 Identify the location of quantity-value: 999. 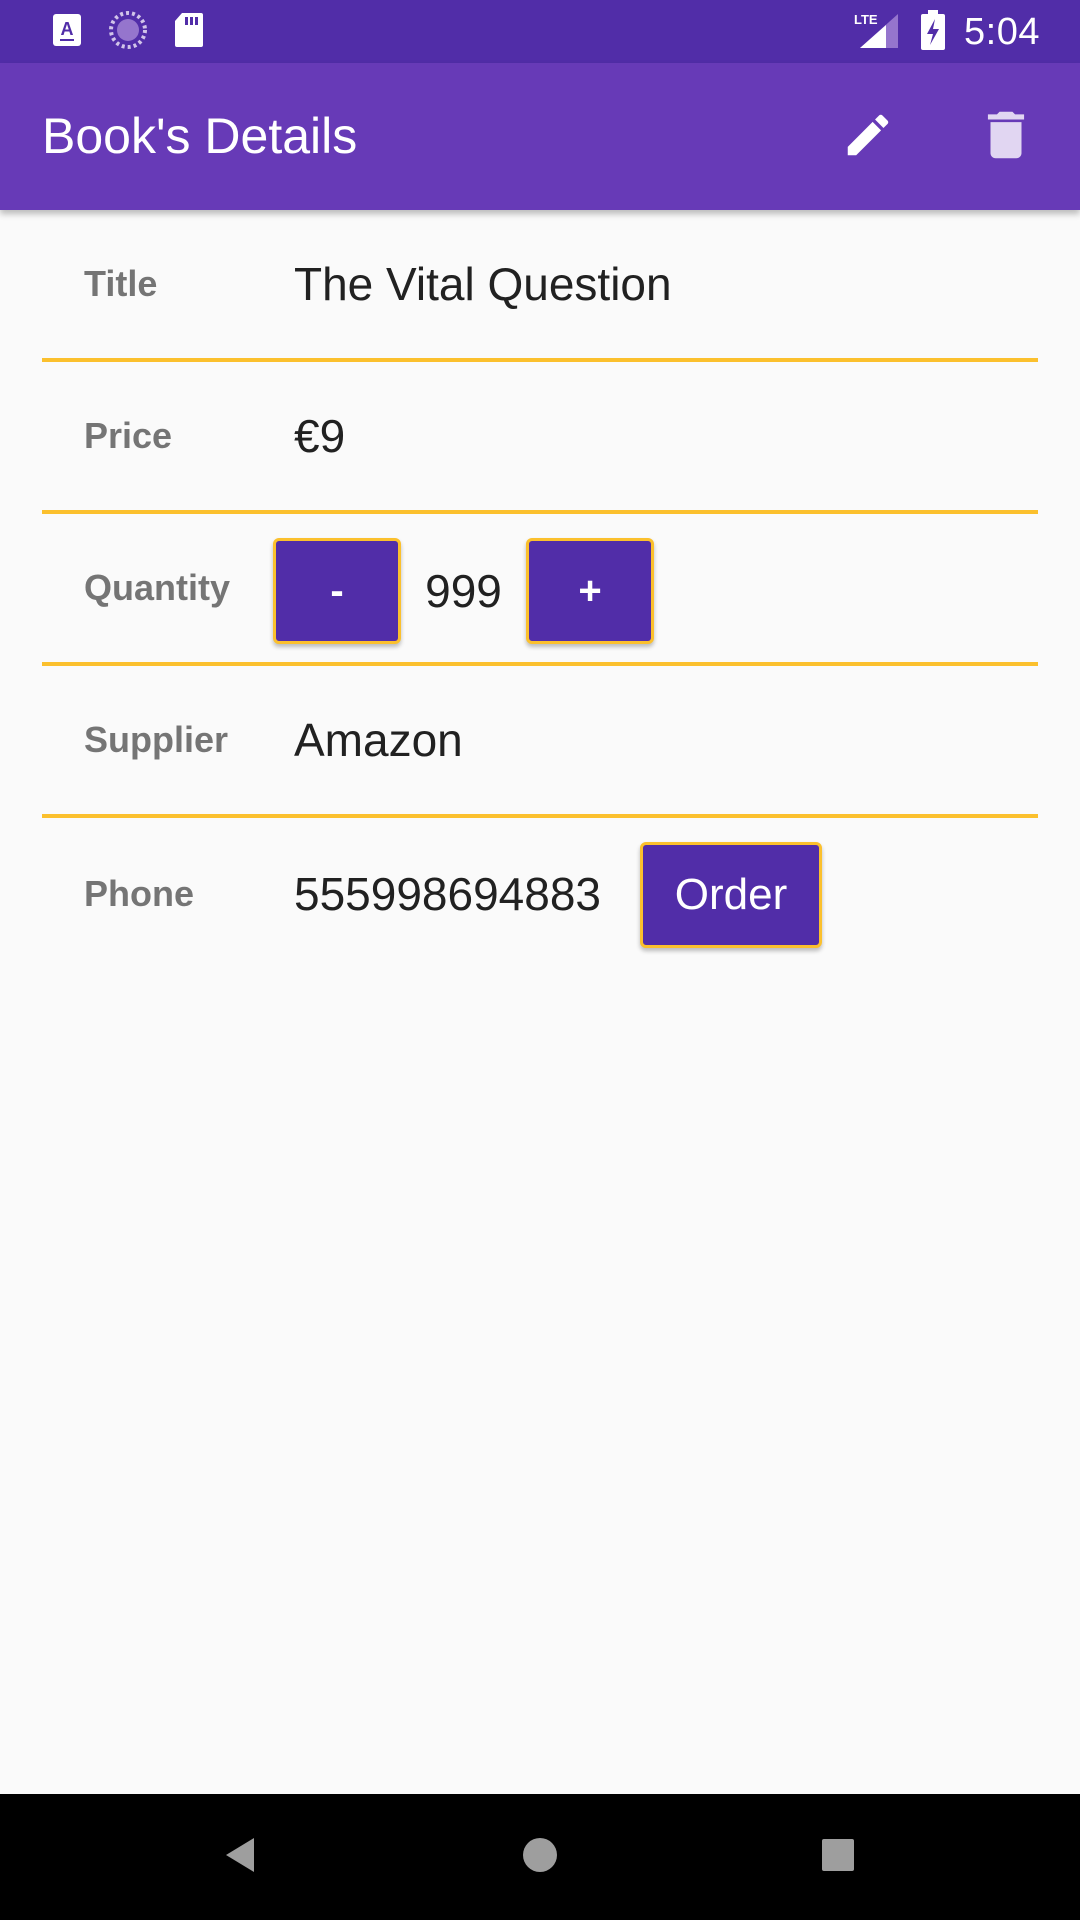
(463, 591).